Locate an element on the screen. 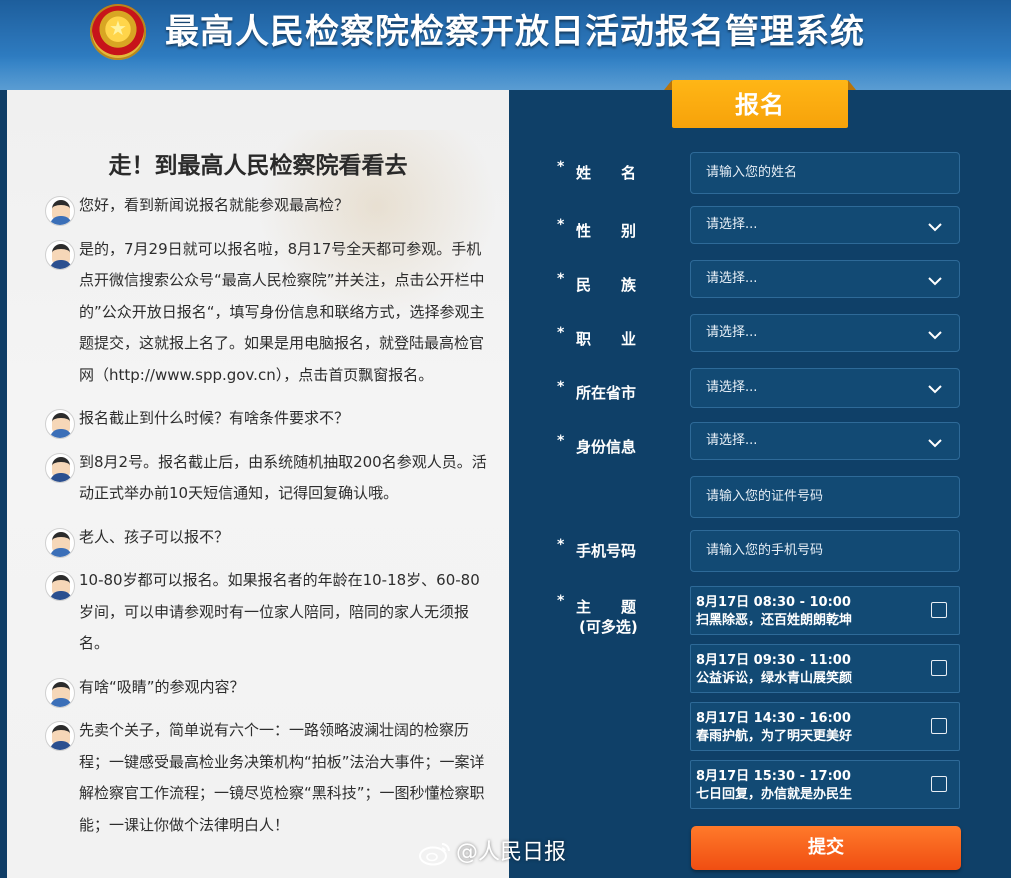 The image size is (1011, 878). topic-option: 8月17日 14:30 - 16:00 春雨护航，为了明天更美好 is located at coordinates (825, 726).